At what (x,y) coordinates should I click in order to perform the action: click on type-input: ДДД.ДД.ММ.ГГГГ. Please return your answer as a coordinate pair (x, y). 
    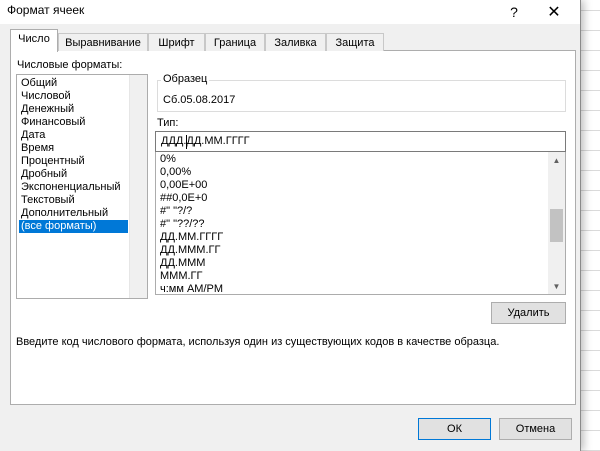
    Looking at the image, I should click on (360, 141).